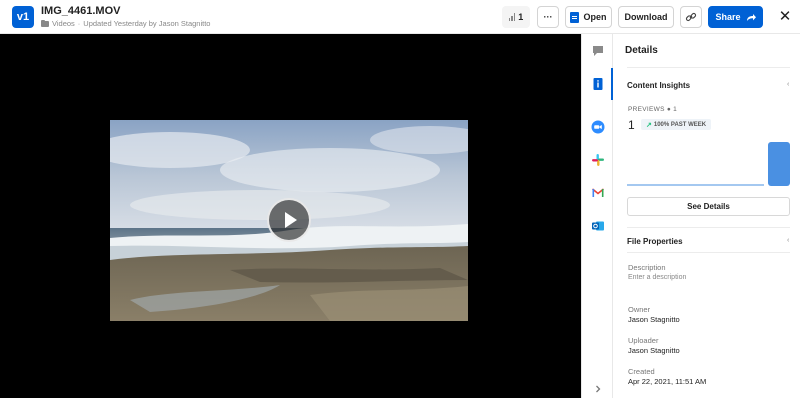 This screenshot has width=800, height=398. I want to click on more-options-button: ···, so click(548, 17).